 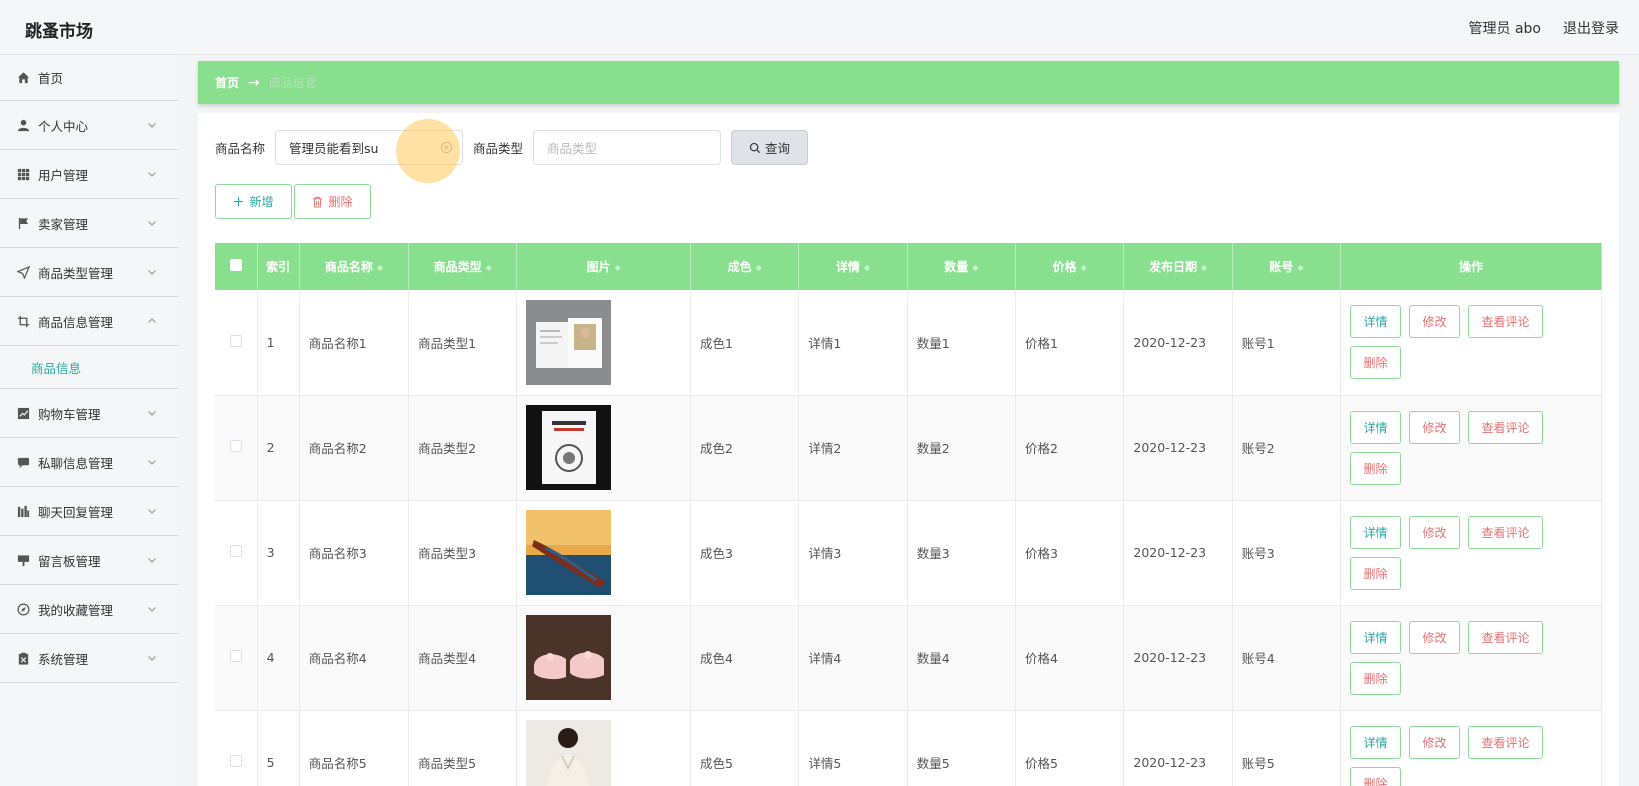 I want to click on column-header-account: 账号 ◆, so click(x=1287, y=266).